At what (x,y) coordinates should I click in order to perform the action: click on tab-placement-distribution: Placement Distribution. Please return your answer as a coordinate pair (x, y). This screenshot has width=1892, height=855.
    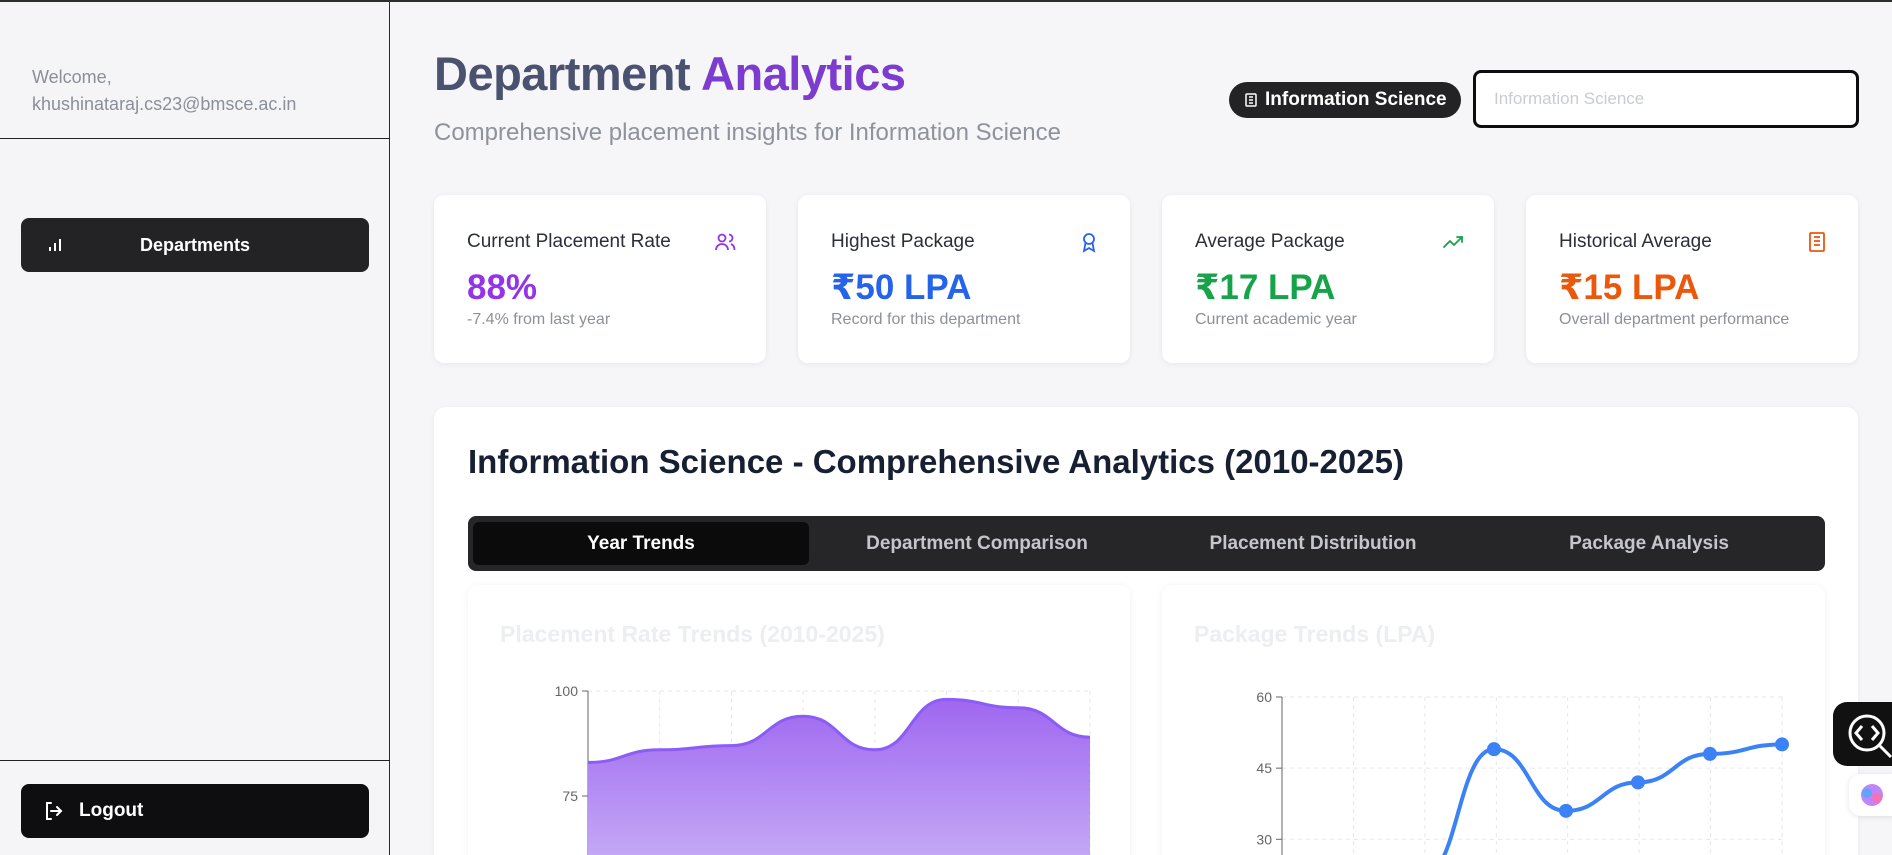
    Looking at the image, I should click on (1313, 543).